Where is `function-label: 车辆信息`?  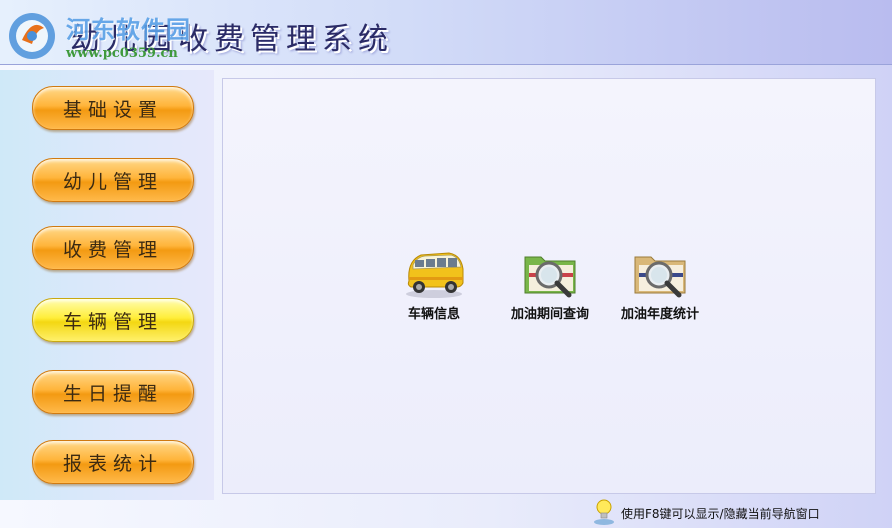
function-label: 车辆信息 is located at coordinates (433, 314).